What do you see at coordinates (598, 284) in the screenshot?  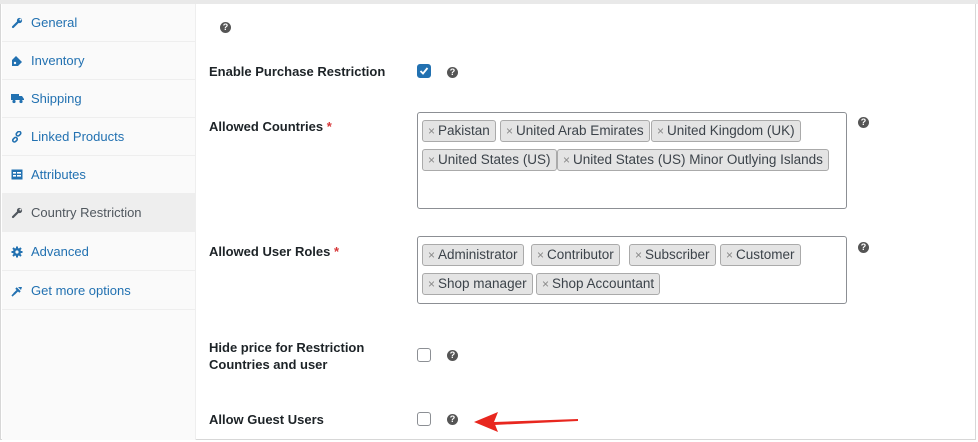 I see `role-tag-shop-accountant: × Shop Accountant` at bounding box center [598, 284].